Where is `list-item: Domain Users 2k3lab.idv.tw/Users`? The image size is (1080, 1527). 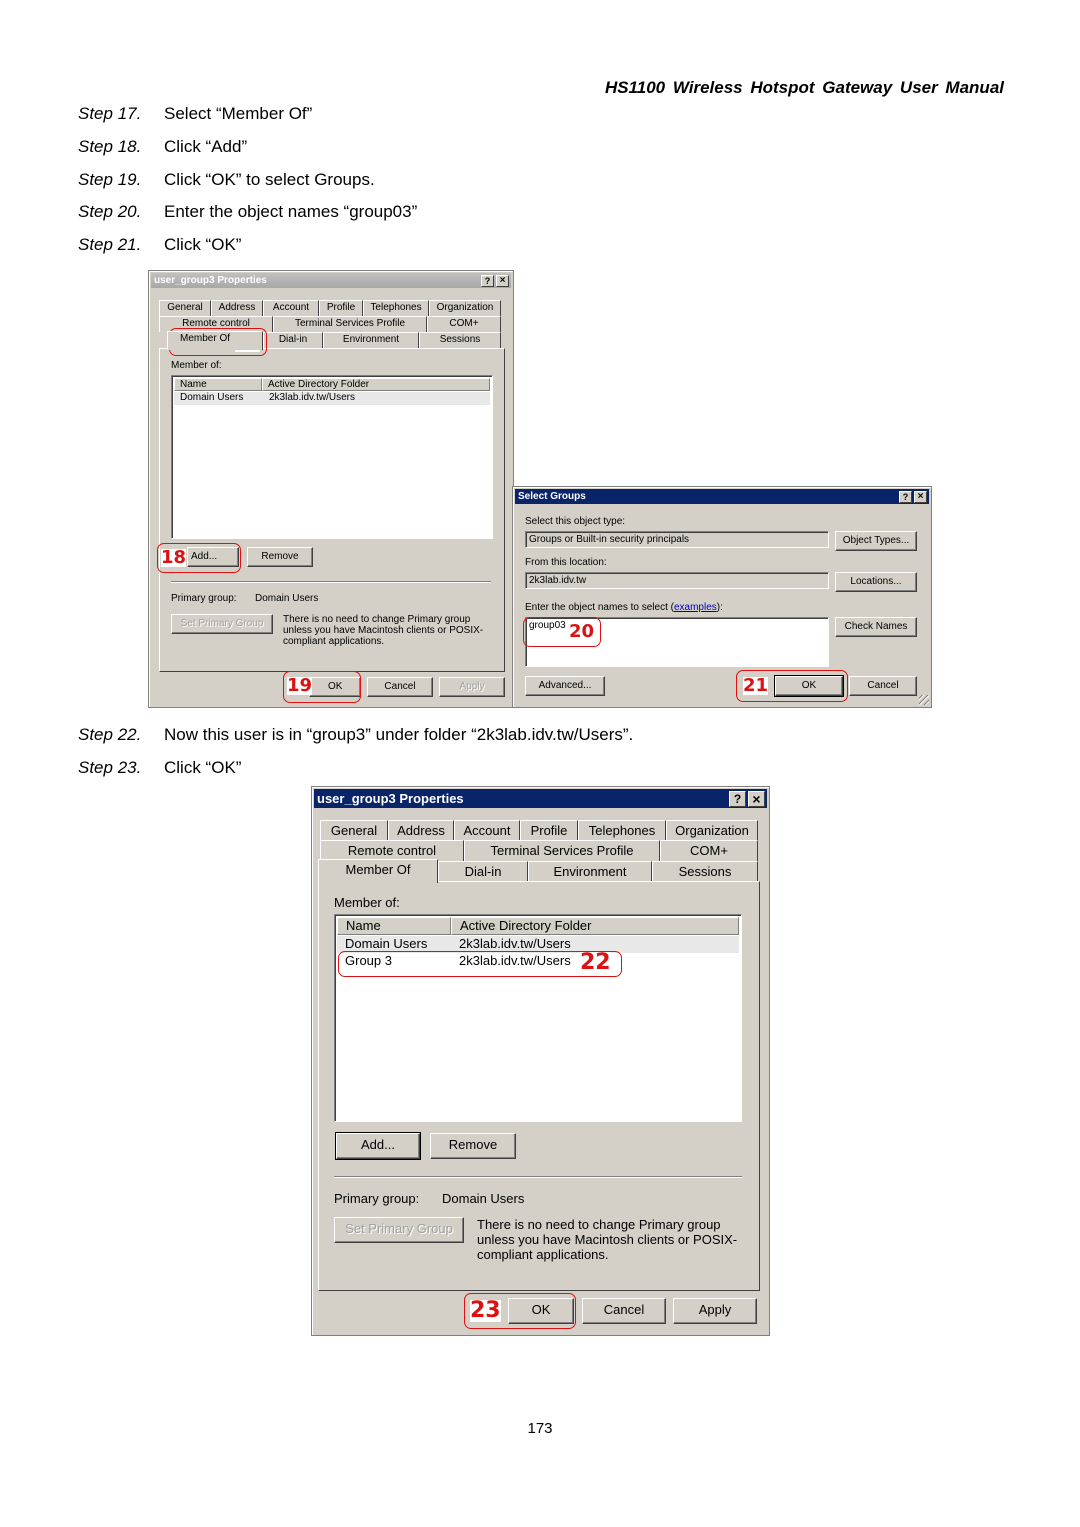
list-item: Domain Users 2k3lab.idv.tw/Users is located at coordinates (332, 398).